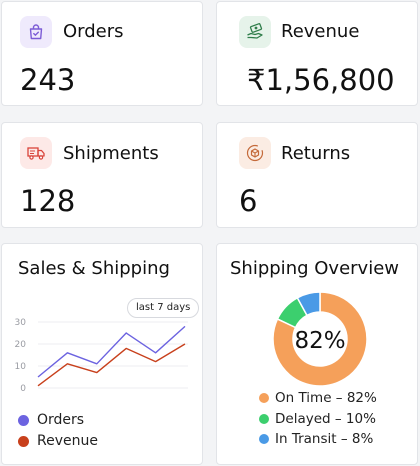  I want to click on date-range-selector: last 7 days, so click(163, 308).